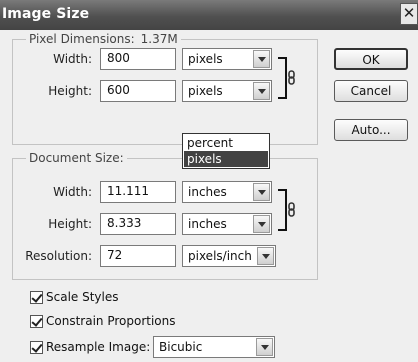 This screenshot has height=362, width=418. I want to click on window-title: Image Size, so click(46, 14).